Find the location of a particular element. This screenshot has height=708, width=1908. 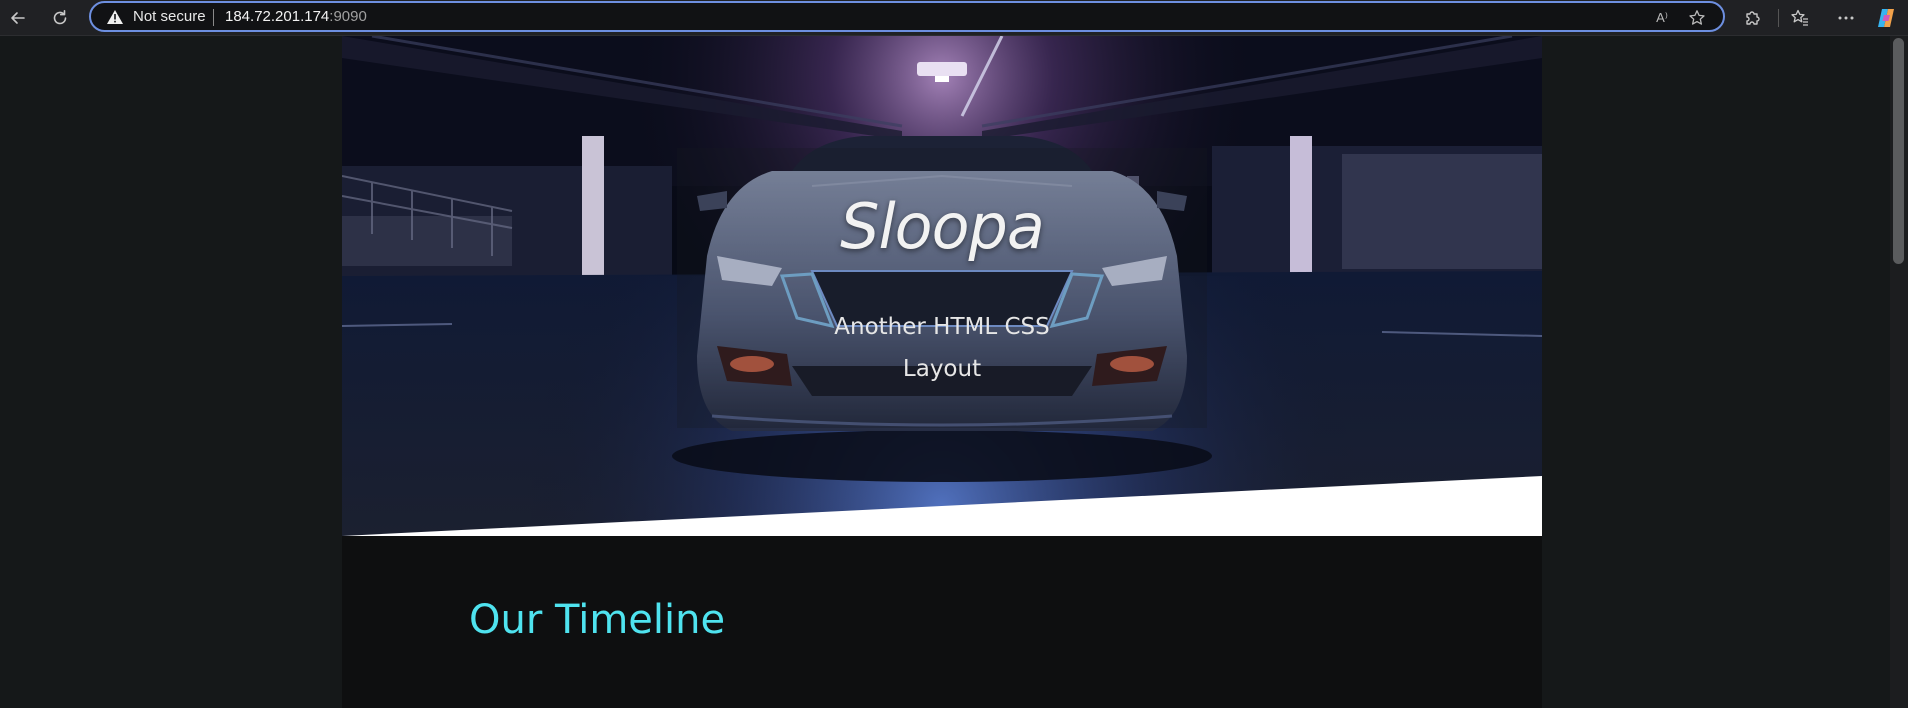

hero-subtitle: Another HTML CSS Layout is located at coordinates (942, 348).